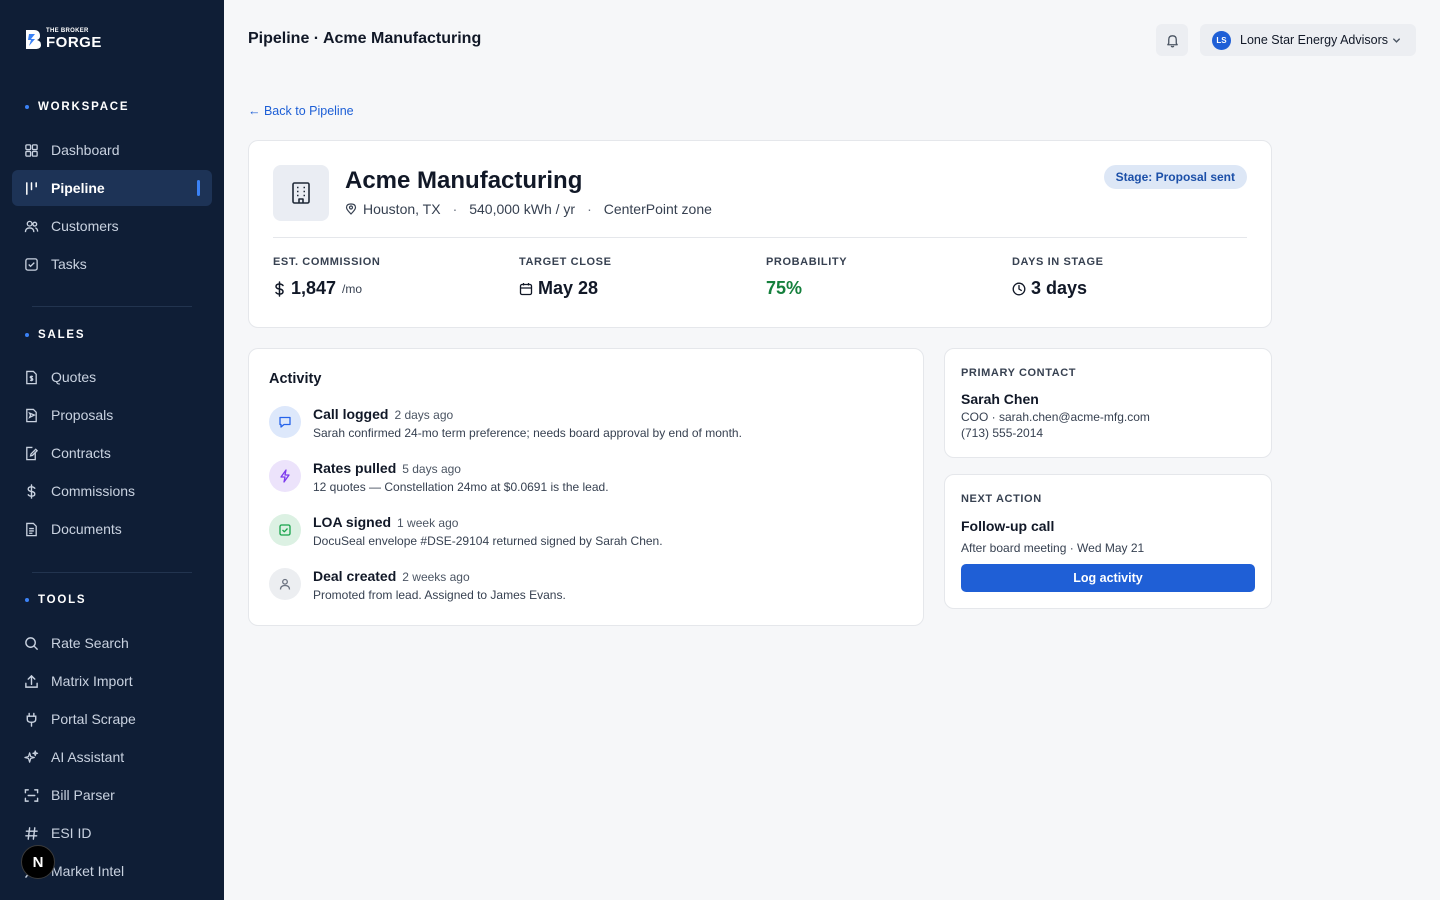 The width and height of the screenshot is (1440, 900). I want to click on sidebar-item-portal-scrape: Portal Scrape, so click(112, 719).